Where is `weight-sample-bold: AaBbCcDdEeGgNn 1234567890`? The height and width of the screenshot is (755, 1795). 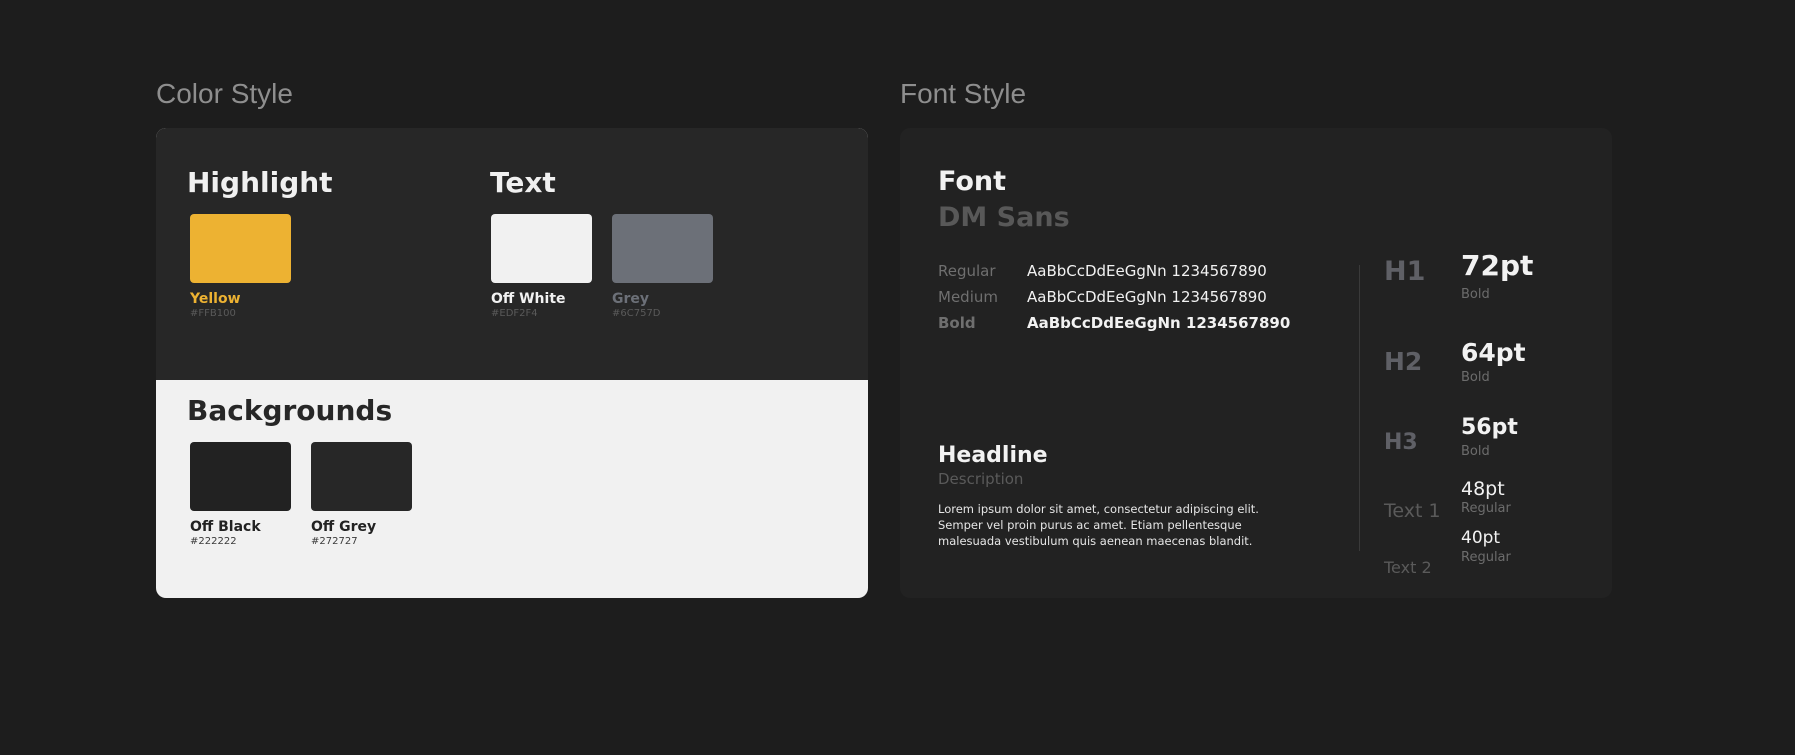 weight-sample-bold: AaBbCcDdEeGgNn 1234567890 is located at coordinates (1159, 323).